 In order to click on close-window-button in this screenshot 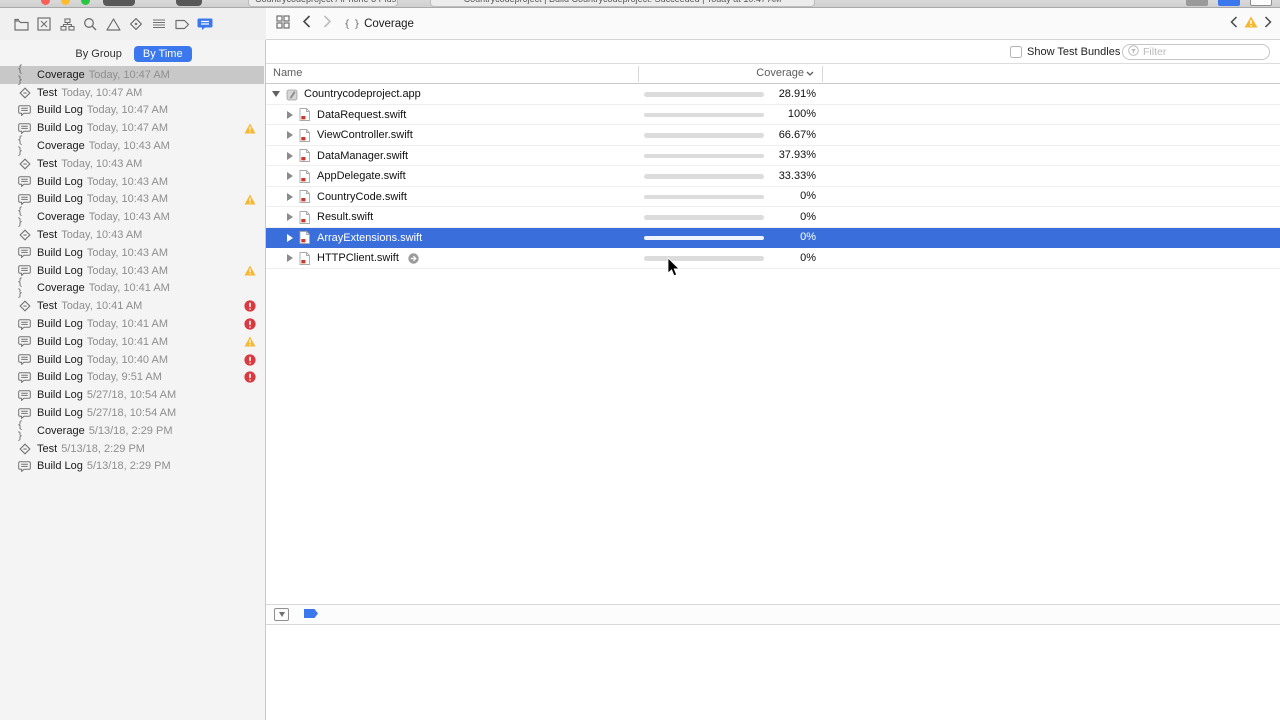, I will do `click(45, 2)`.